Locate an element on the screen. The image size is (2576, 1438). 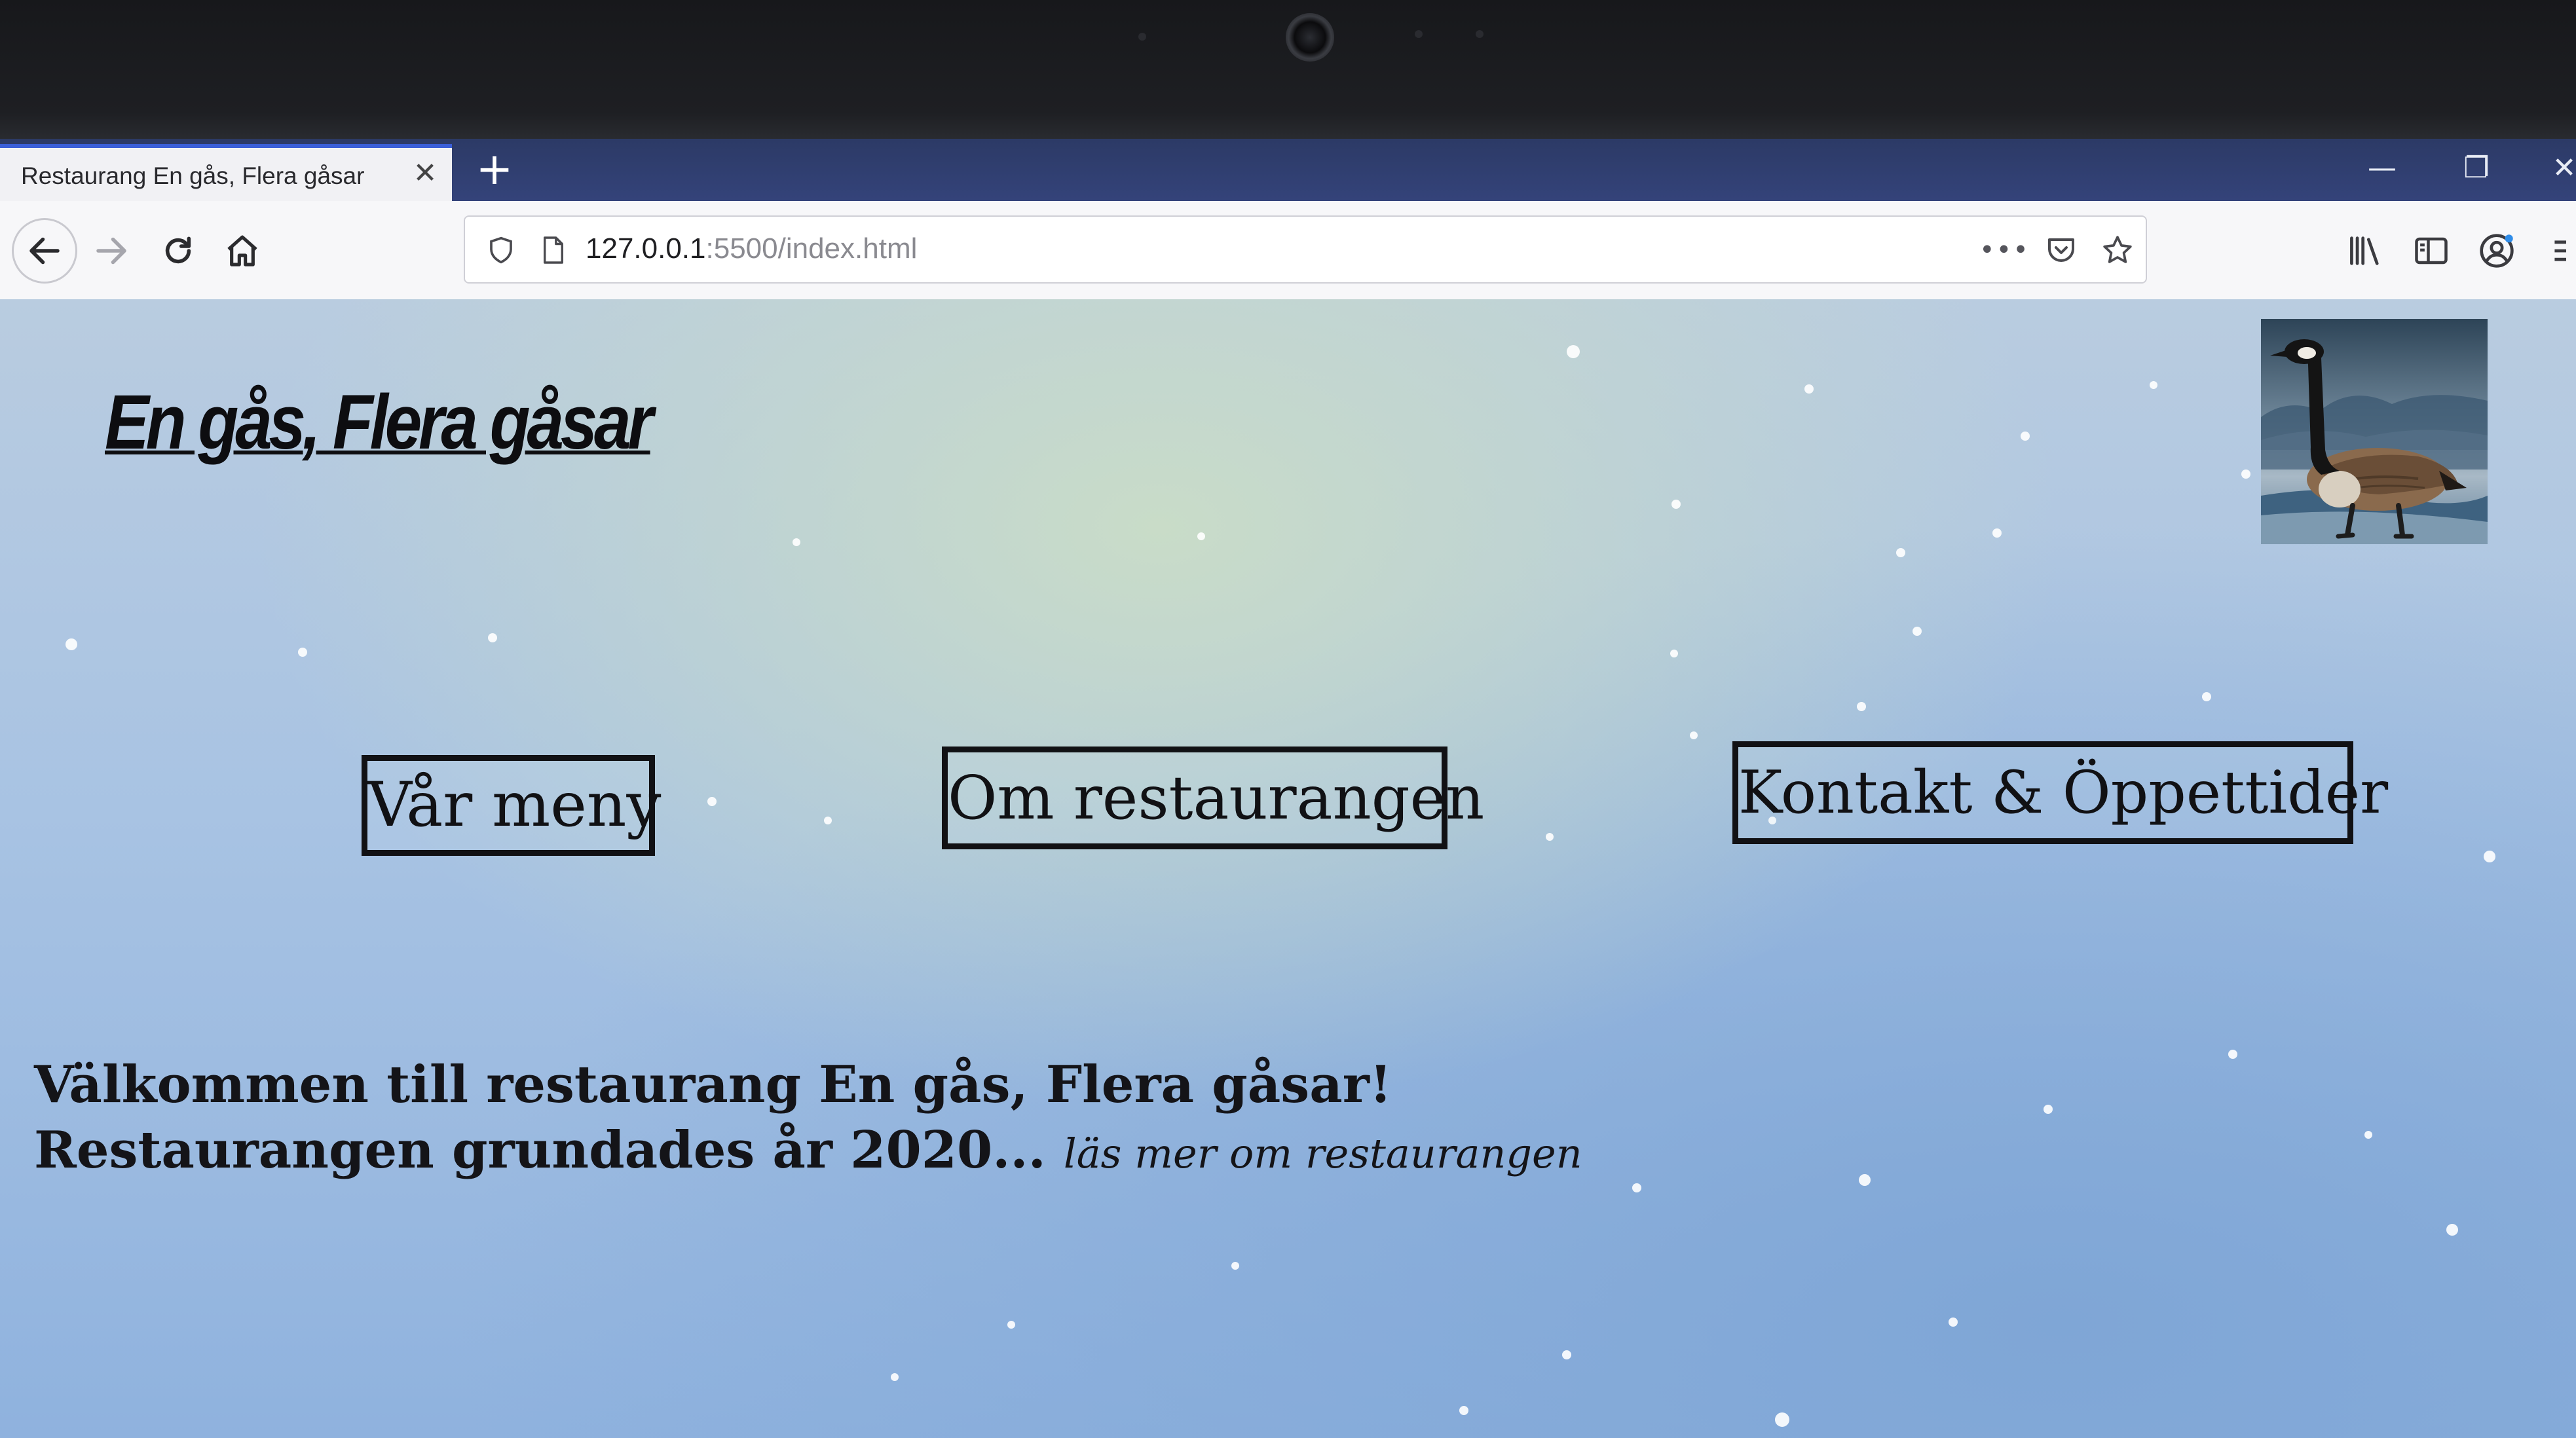
page-shape is located at coordinates (553, 250).